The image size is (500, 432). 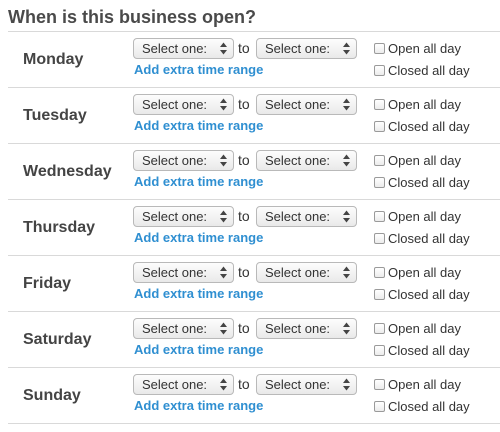 I want to click on day-label: Wednesday, so click(x=67, y=171).